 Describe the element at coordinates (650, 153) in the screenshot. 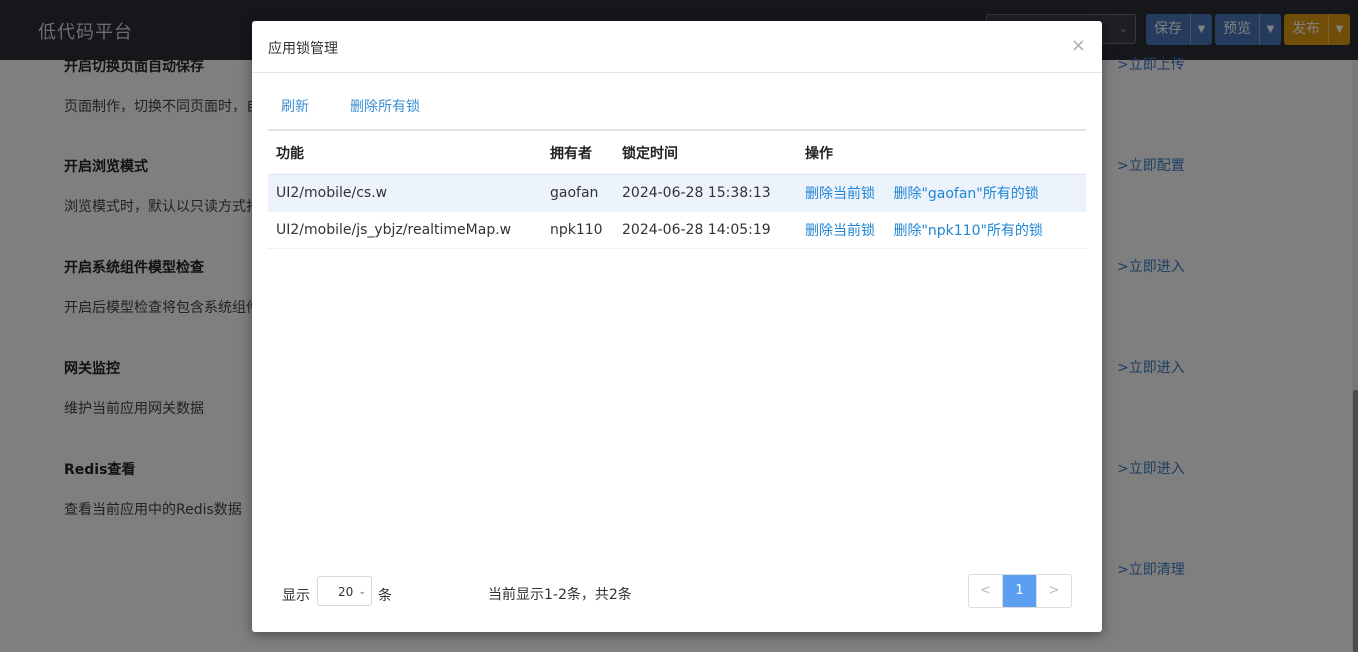

I see `column-header-lock-time: 锁定时间` at that location.